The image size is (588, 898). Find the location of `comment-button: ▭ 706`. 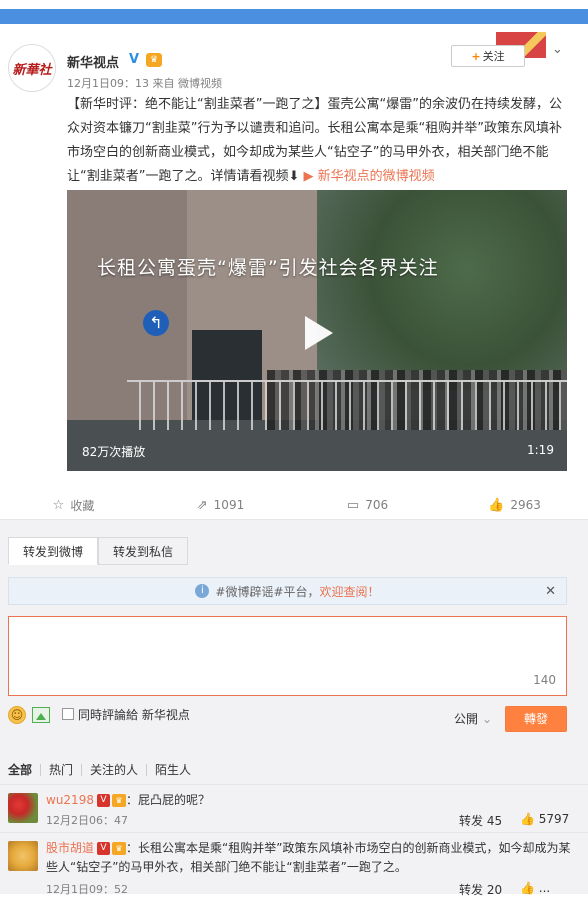

comment-button: ▭ 706 is located at coordinates (367, 505).